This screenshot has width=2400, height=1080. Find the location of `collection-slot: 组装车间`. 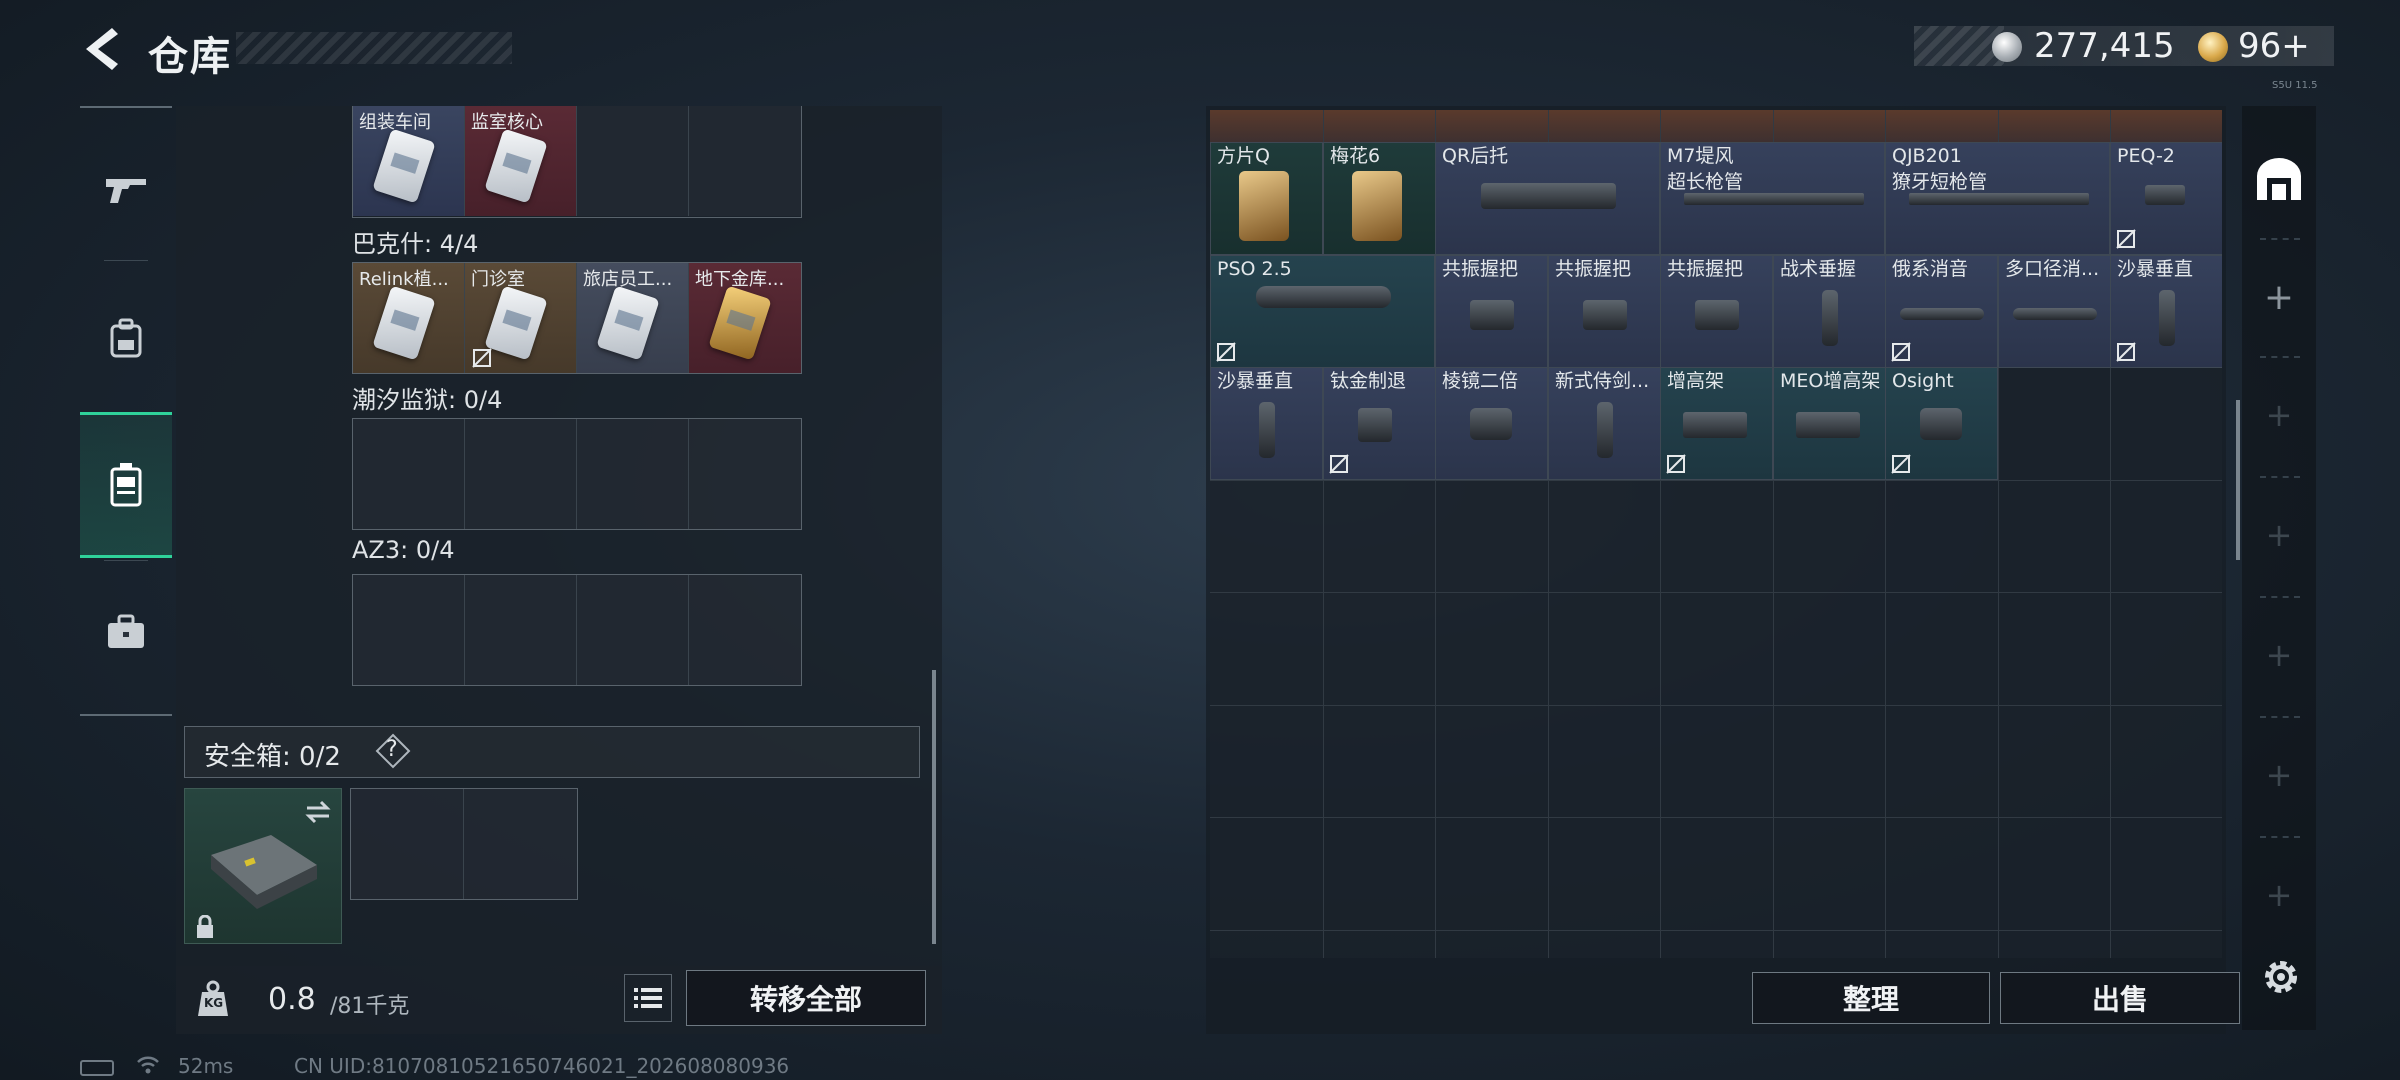

collection-slot: 组装车间 is located at coordinates (409, 161).